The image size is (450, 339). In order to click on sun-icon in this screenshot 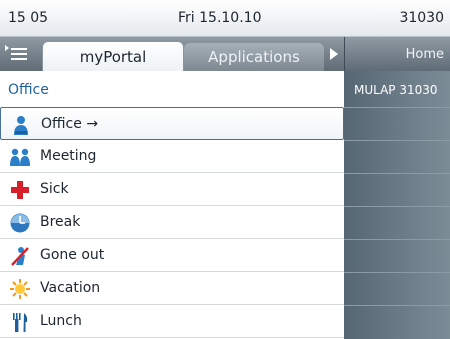, I will do `click(20, 289)`.